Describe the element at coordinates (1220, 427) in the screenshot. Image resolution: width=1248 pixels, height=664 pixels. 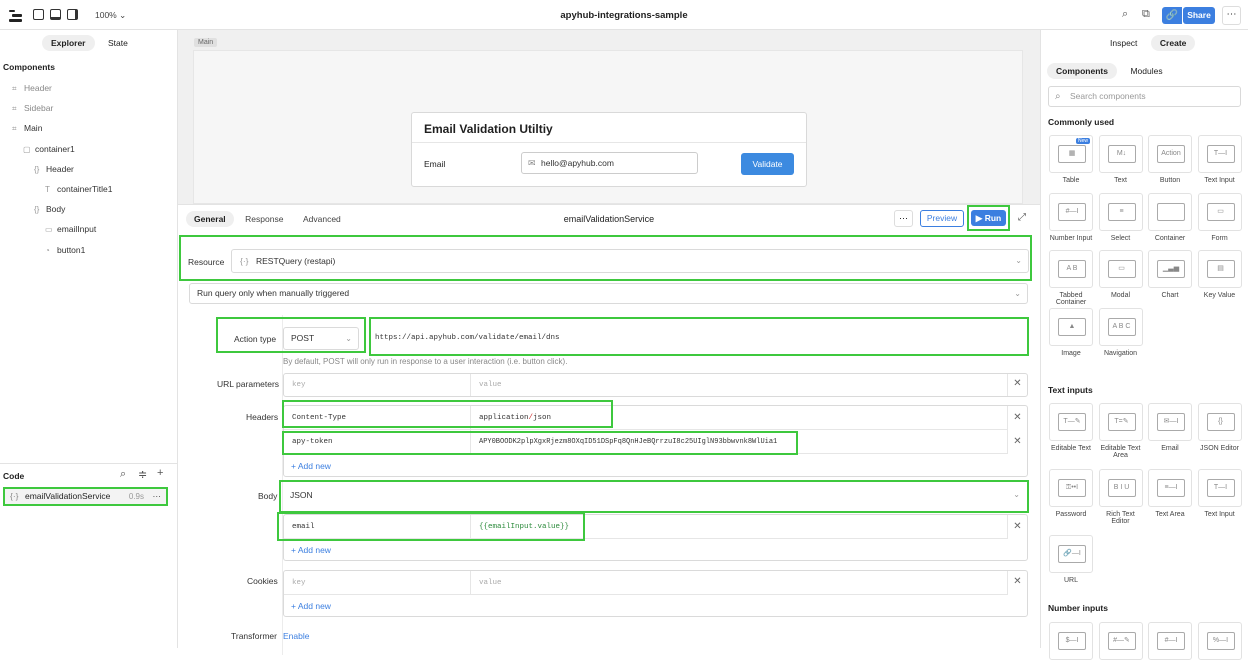
I see `component-json-editor: {} JSON Editor` at that location.